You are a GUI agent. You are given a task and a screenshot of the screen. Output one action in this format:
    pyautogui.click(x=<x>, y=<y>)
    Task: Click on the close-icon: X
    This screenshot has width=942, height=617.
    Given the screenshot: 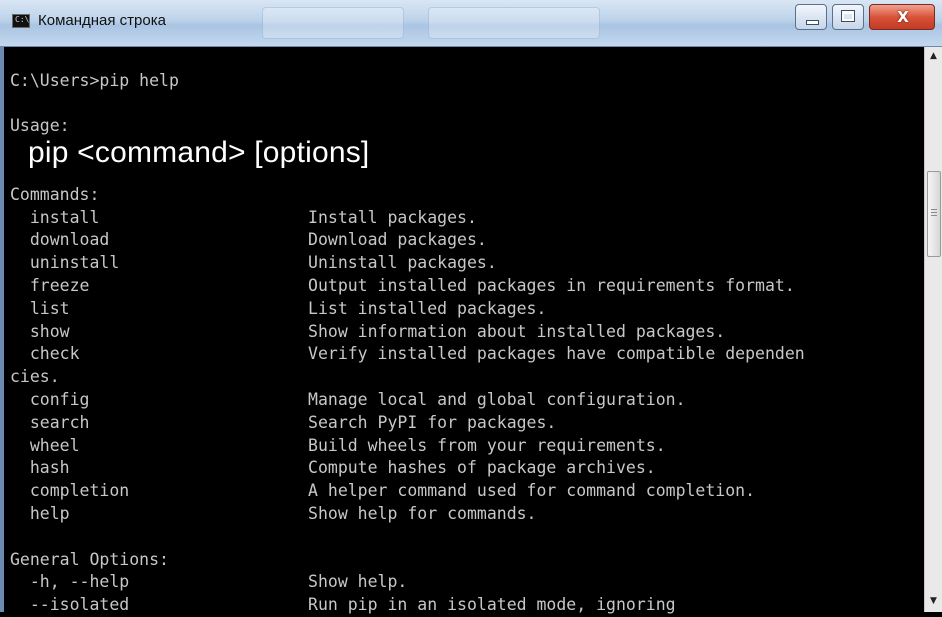 What is the action you would take?
    pyautogui.click(x=903, y=17)
    